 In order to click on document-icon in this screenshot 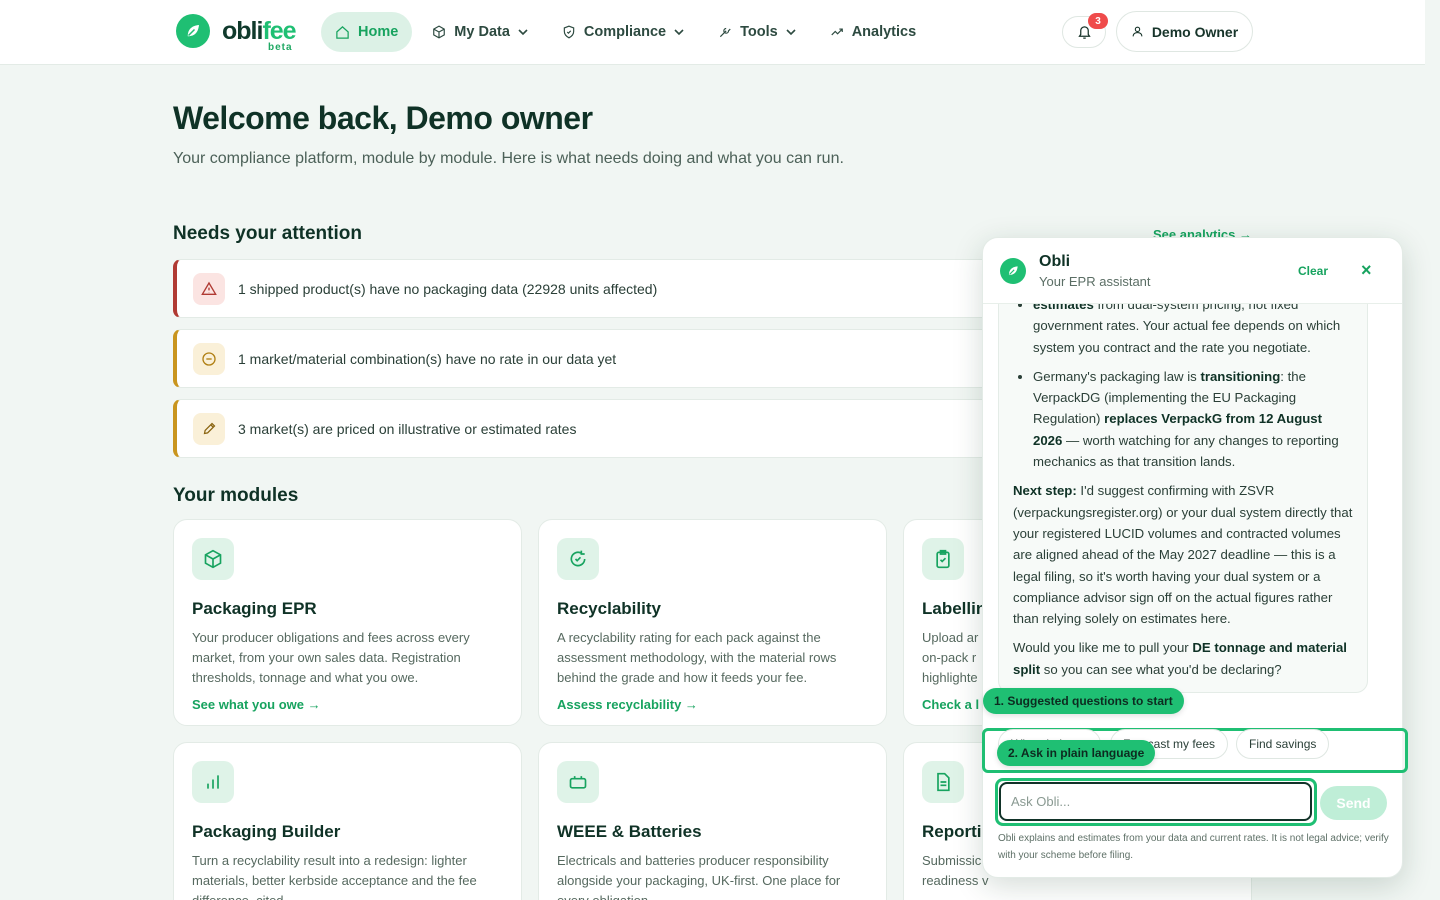, I will do `click(943, 782)`.